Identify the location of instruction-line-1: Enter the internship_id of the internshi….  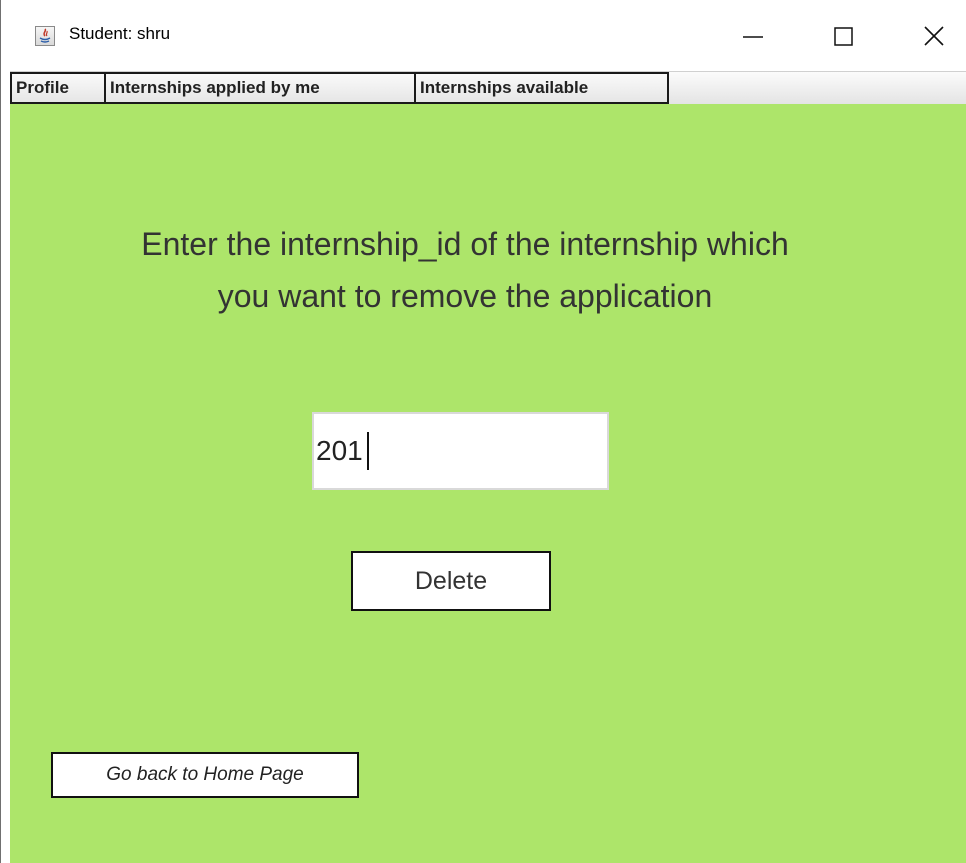
(465, 244).